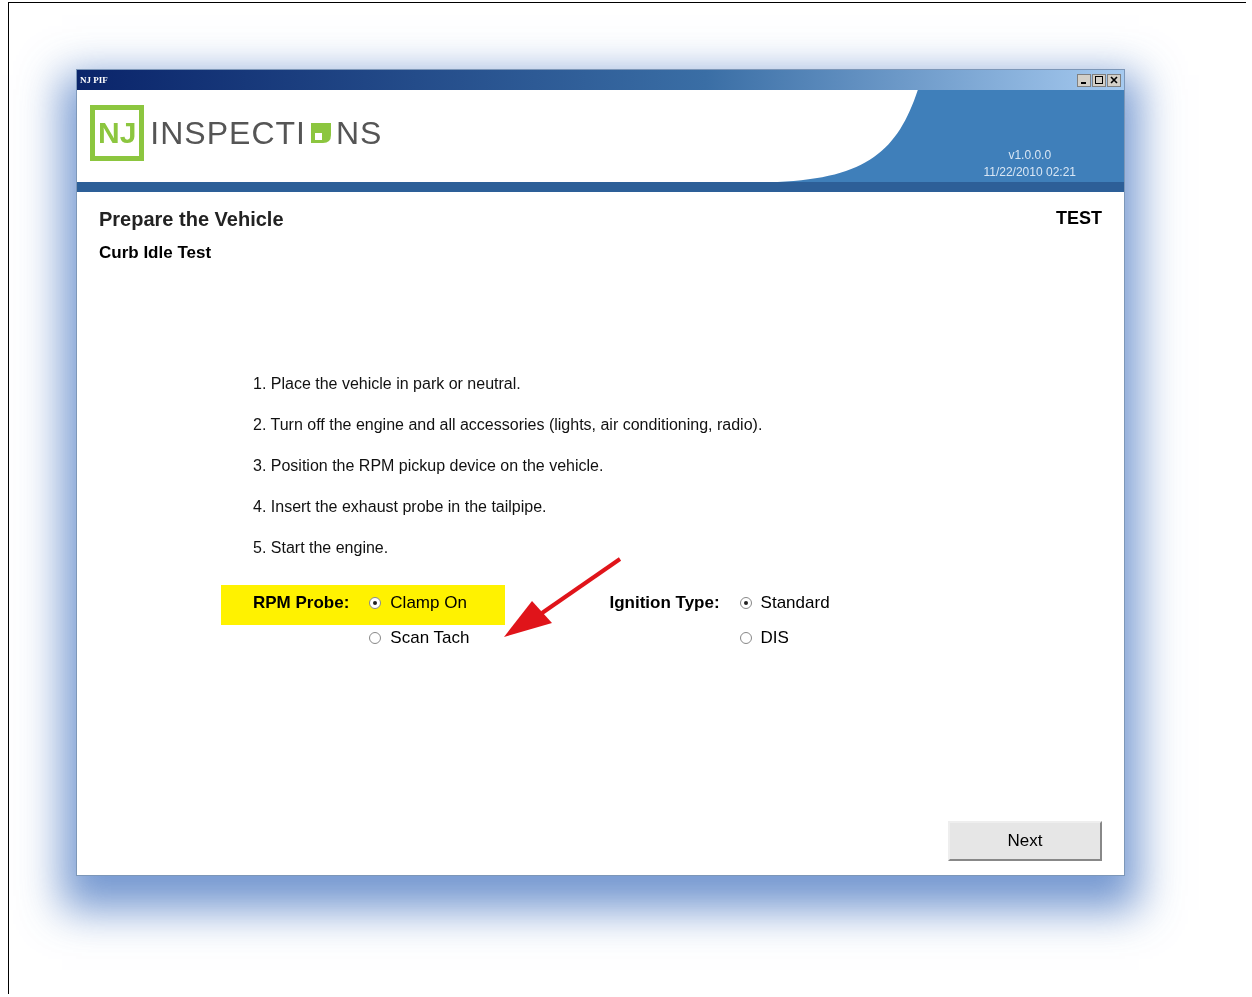 This screenshot has height=997, width=1252. I want to click on maximize-icon, so click(1099, 80).